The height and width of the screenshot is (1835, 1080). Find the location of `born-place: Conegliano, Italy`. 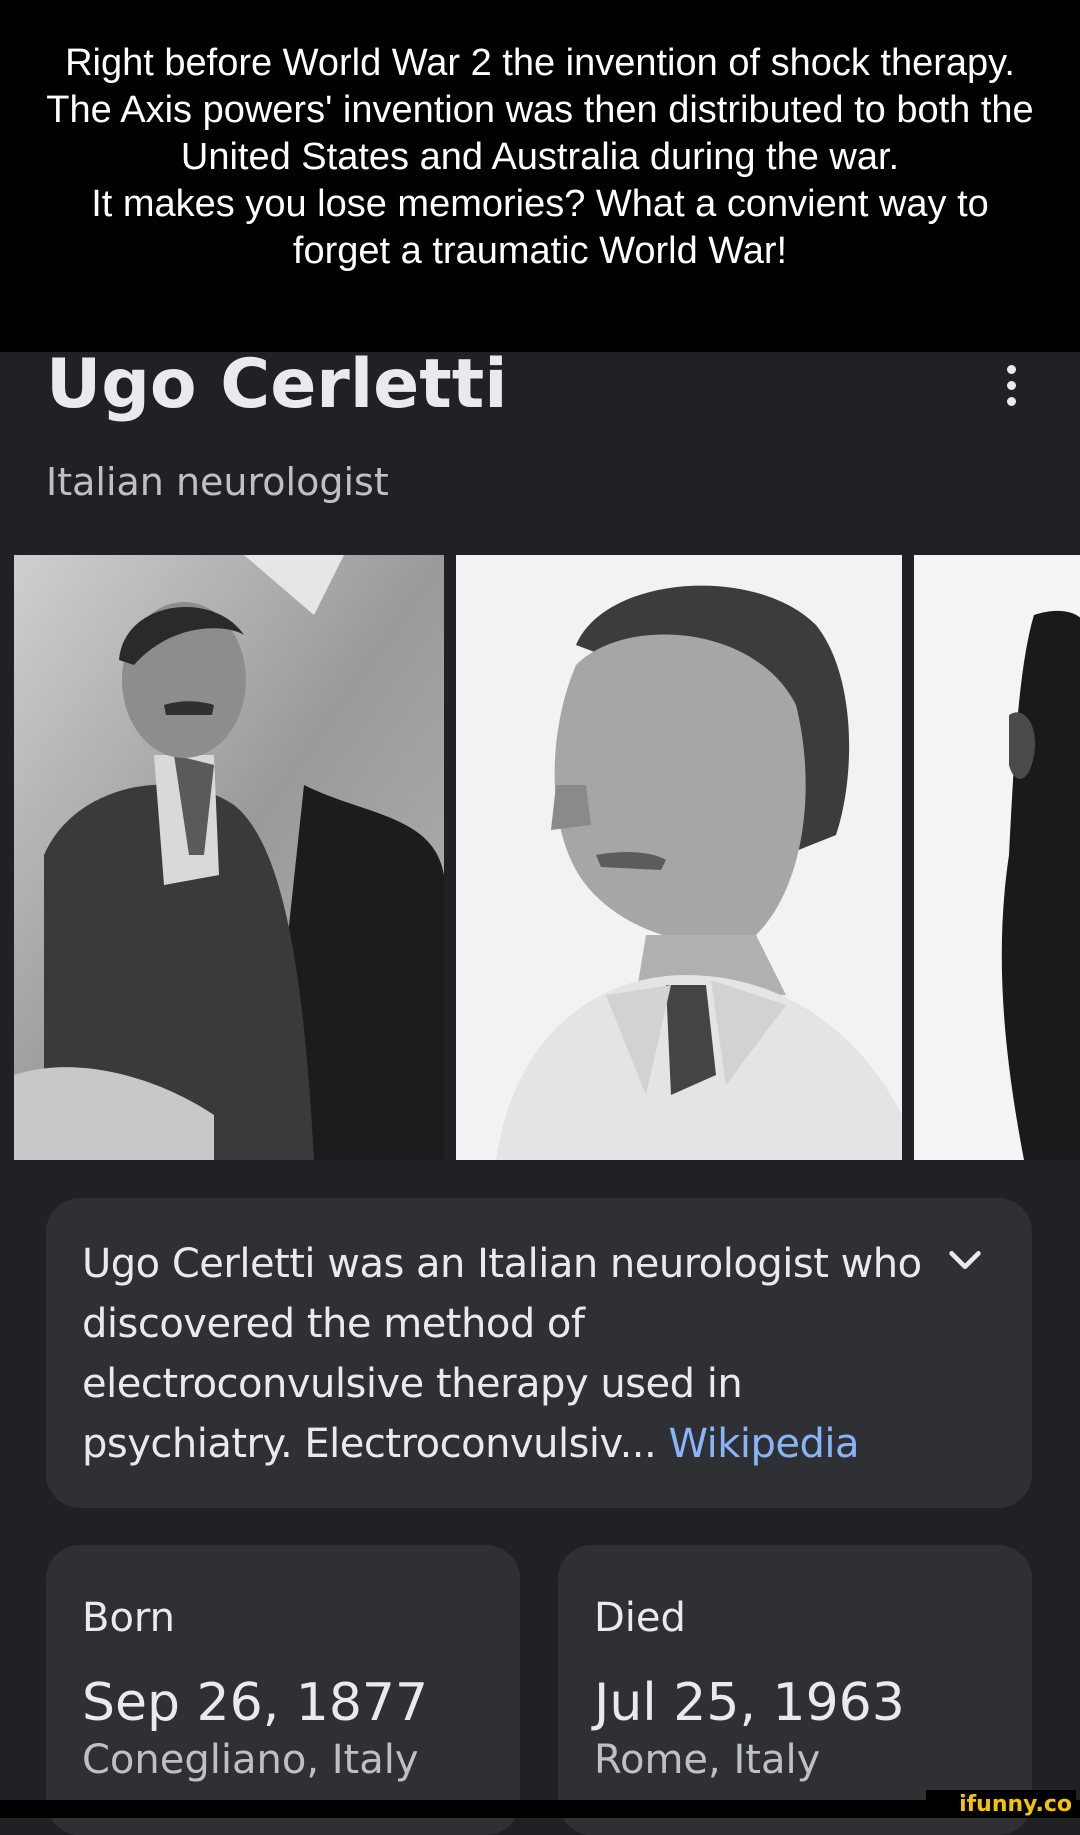

born-place: Conegliano, Italy is located at coordinates (250, 1760).